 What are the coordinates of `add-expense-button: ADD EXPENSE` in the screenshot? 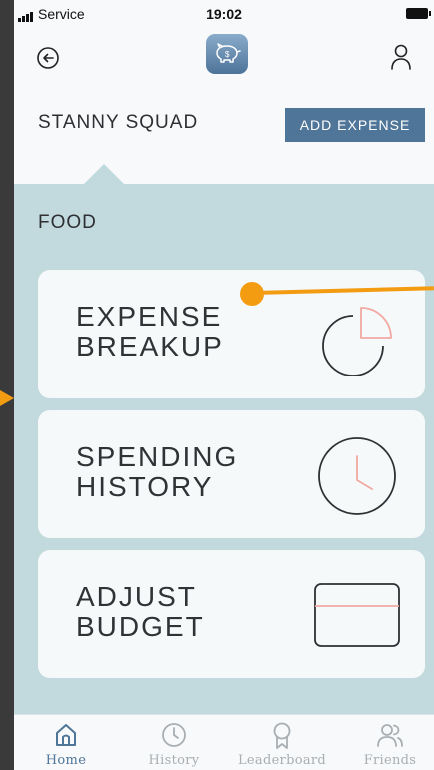 It's located at (355, 125).